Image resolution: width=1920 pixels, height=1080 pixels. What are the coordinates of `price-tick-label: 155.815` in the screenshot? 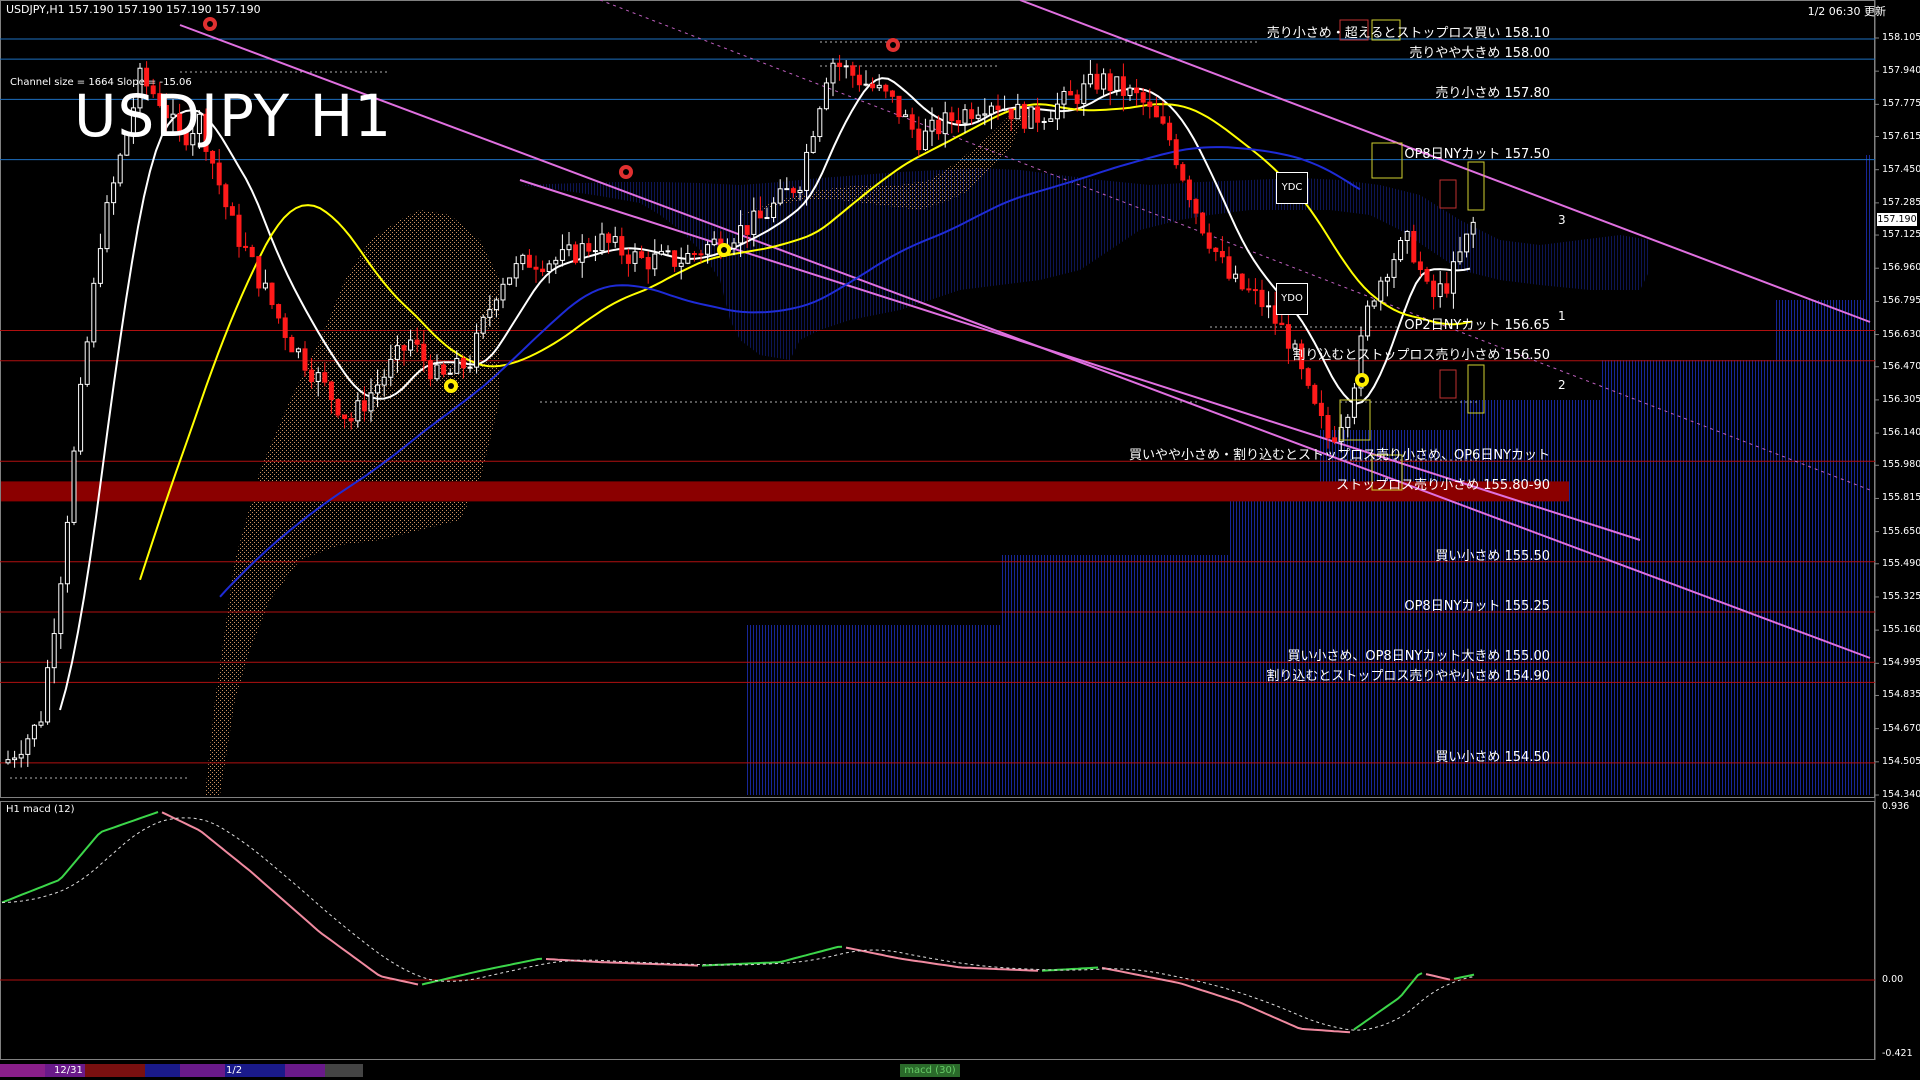 It's located at (1901, 498).